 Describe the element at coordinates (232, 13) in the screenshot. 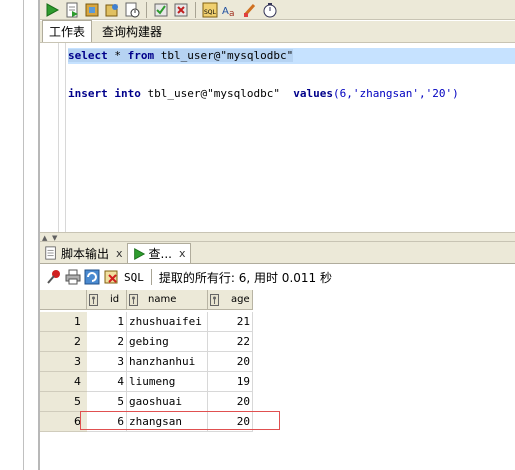

I see `svg-text: a` at that location.